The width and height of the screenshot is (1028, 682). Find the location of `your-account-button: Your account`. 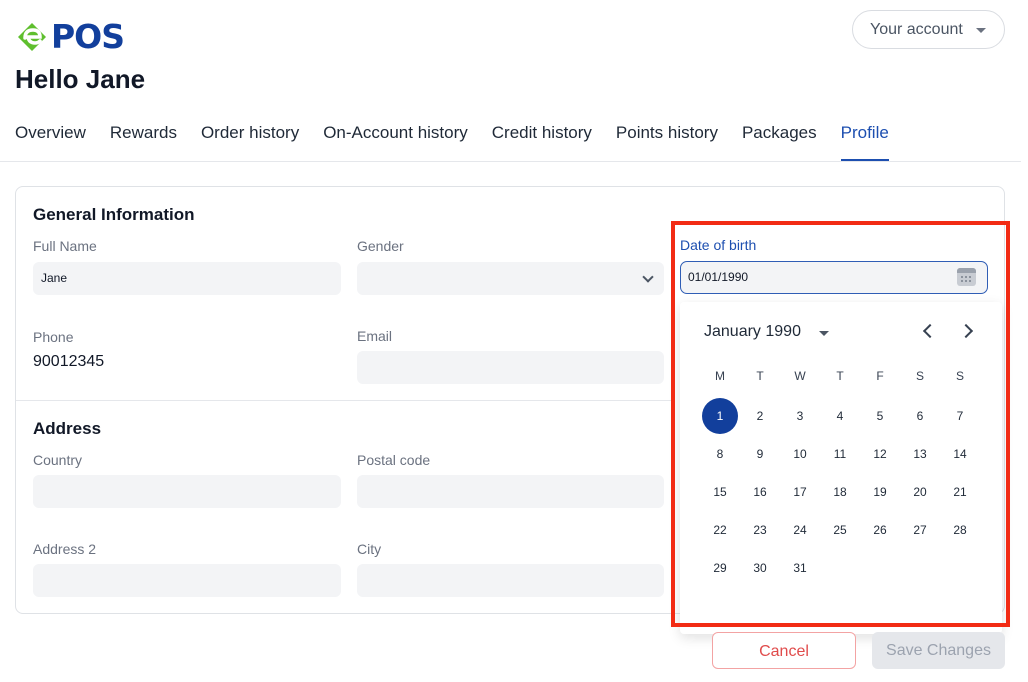

your-account-button: Your account is located at coordinates (928, 29).